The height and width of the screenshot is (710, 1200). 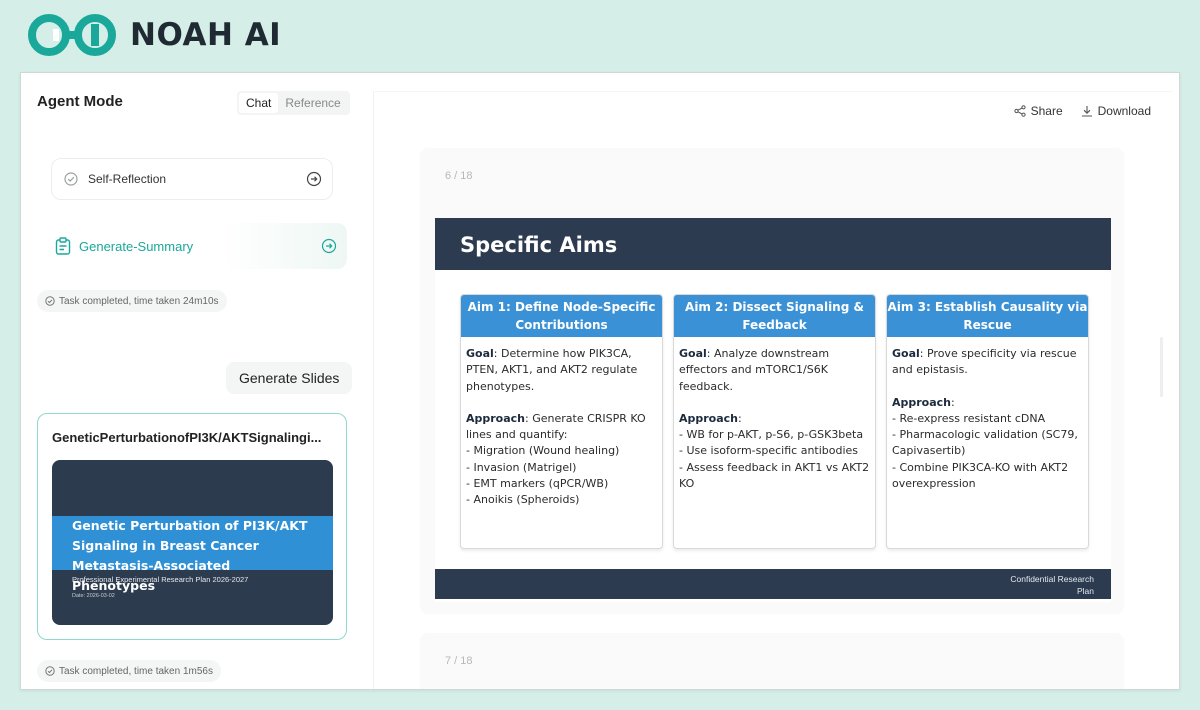 I want to click on task-status-badge: Task completed, time taken 24m10s, so click(x=132, y=301).